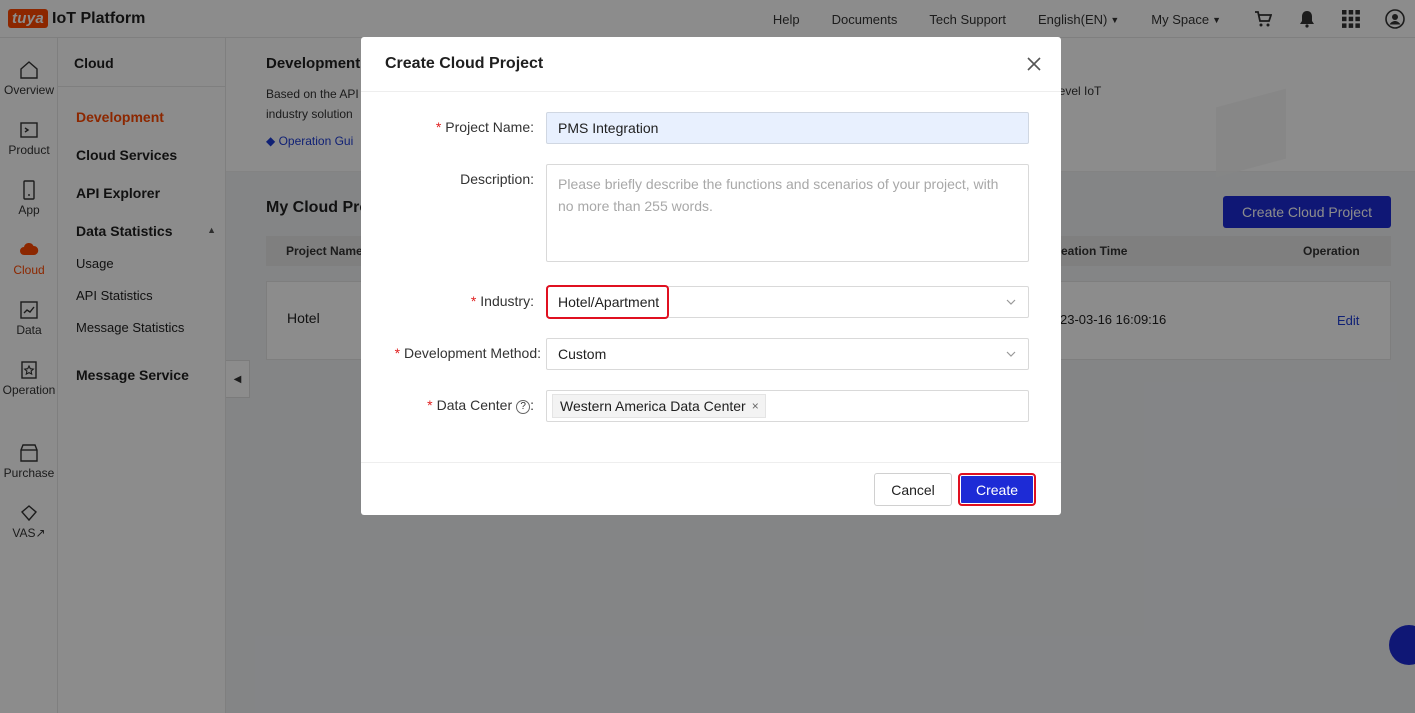 The height and width of the screenshot is (713, 1415). What do you see at coordinates (582, 354) in the screenshot?
I see `select-value: Custom` at bounding box center [582, 354].